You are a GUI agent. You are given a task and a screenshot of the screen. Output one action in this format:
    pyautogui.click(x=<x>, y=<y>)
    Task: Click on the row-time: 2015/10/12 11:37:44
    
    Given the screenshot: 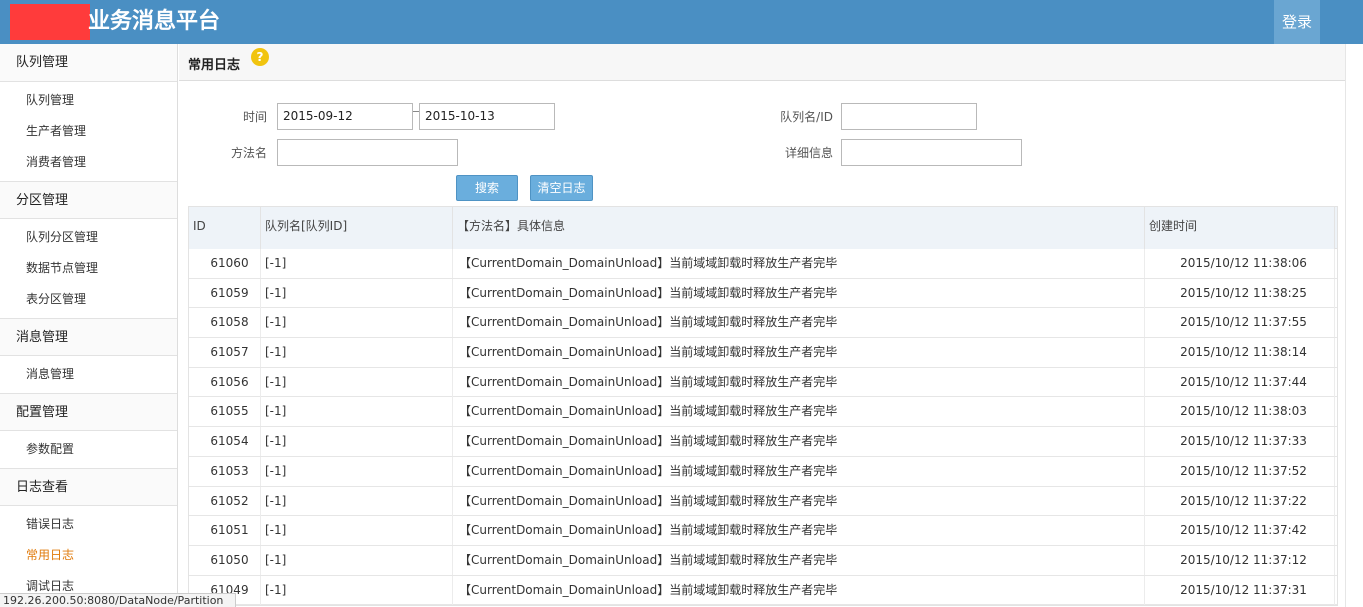 What is the action you would take?
    pyautogui.click(x=1240, y=382)
    